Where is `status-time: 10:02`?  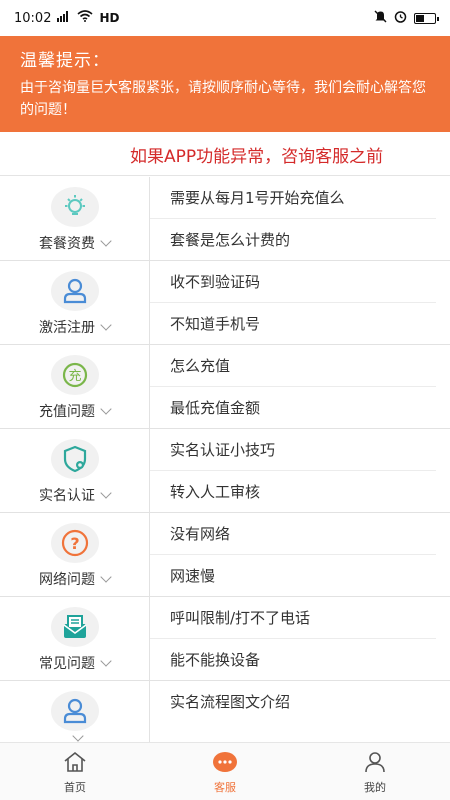
status-time: 10:02 is located at coordinates (33, 18).